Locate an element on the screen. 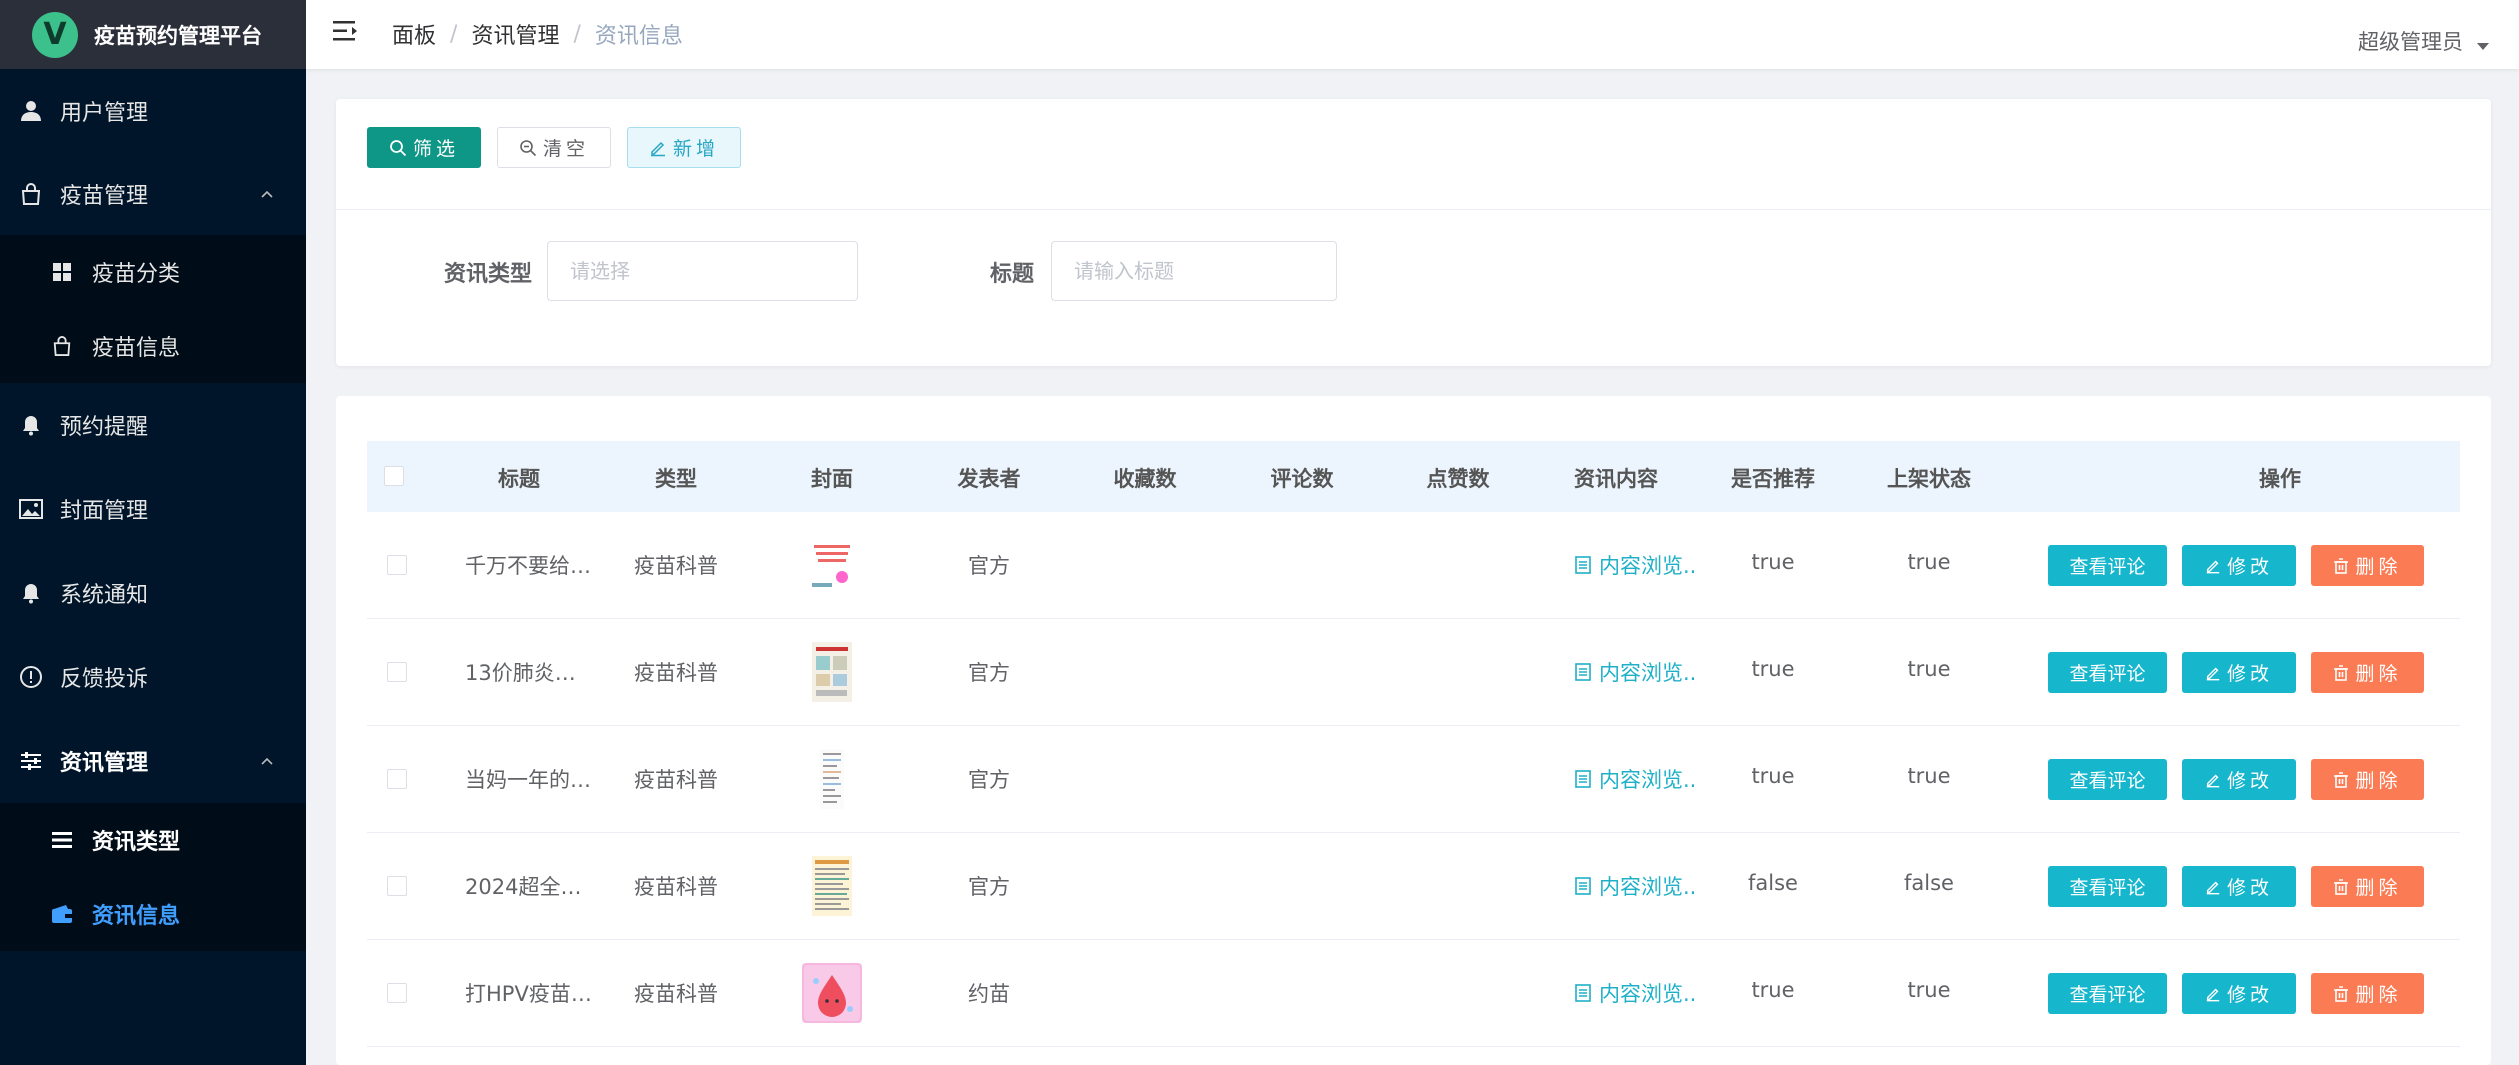 Image resolution: width=2519 pixels, height=1065 pixels. cell-listed: true is located at coordinates (1929, 669).